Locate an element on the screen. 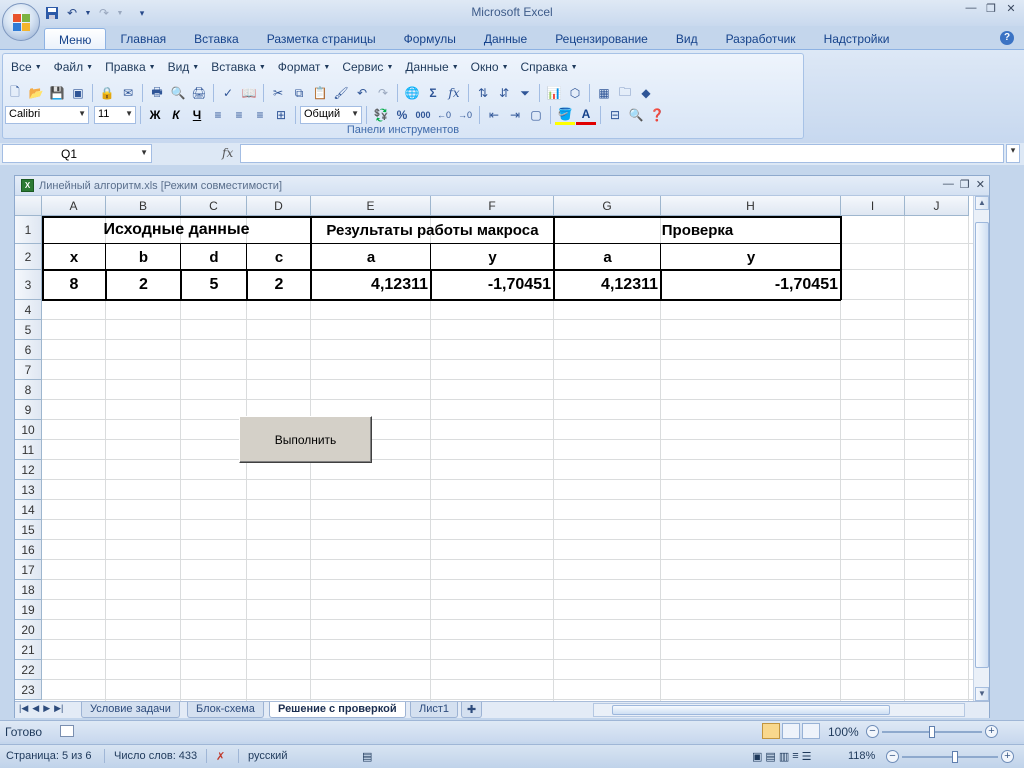 This screenshot has height=768, width=1024. sheet-tab-task: Условие задачи is located at coordinates (130, 710).